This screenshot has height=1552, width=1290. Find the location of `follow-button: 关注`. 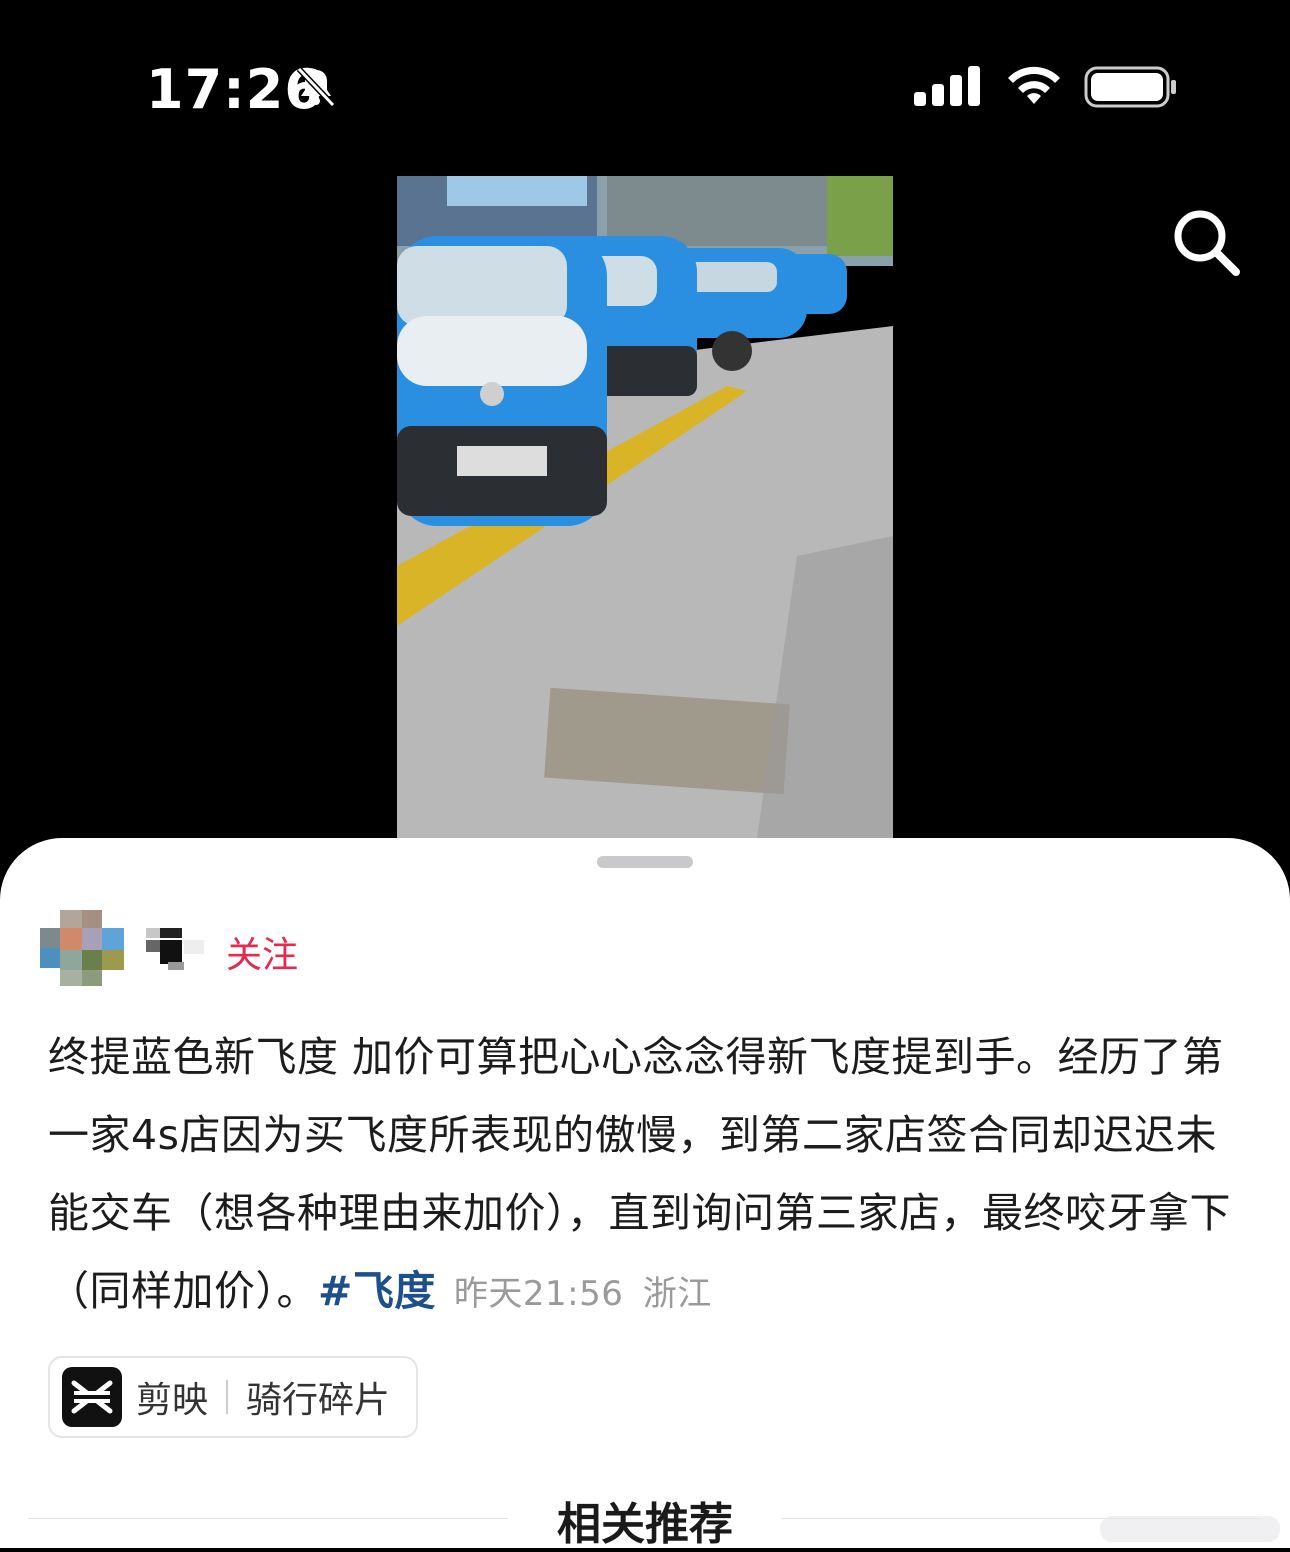

follow-button: 关注 is located at coordinates (262, 952).